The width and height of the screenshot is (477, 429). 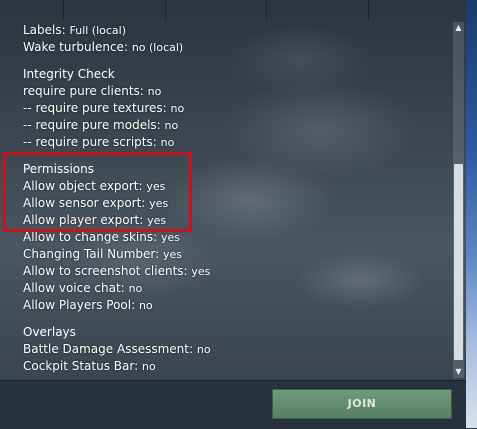 I want to click on join-button: JOIN, so click(x=362, y=404).